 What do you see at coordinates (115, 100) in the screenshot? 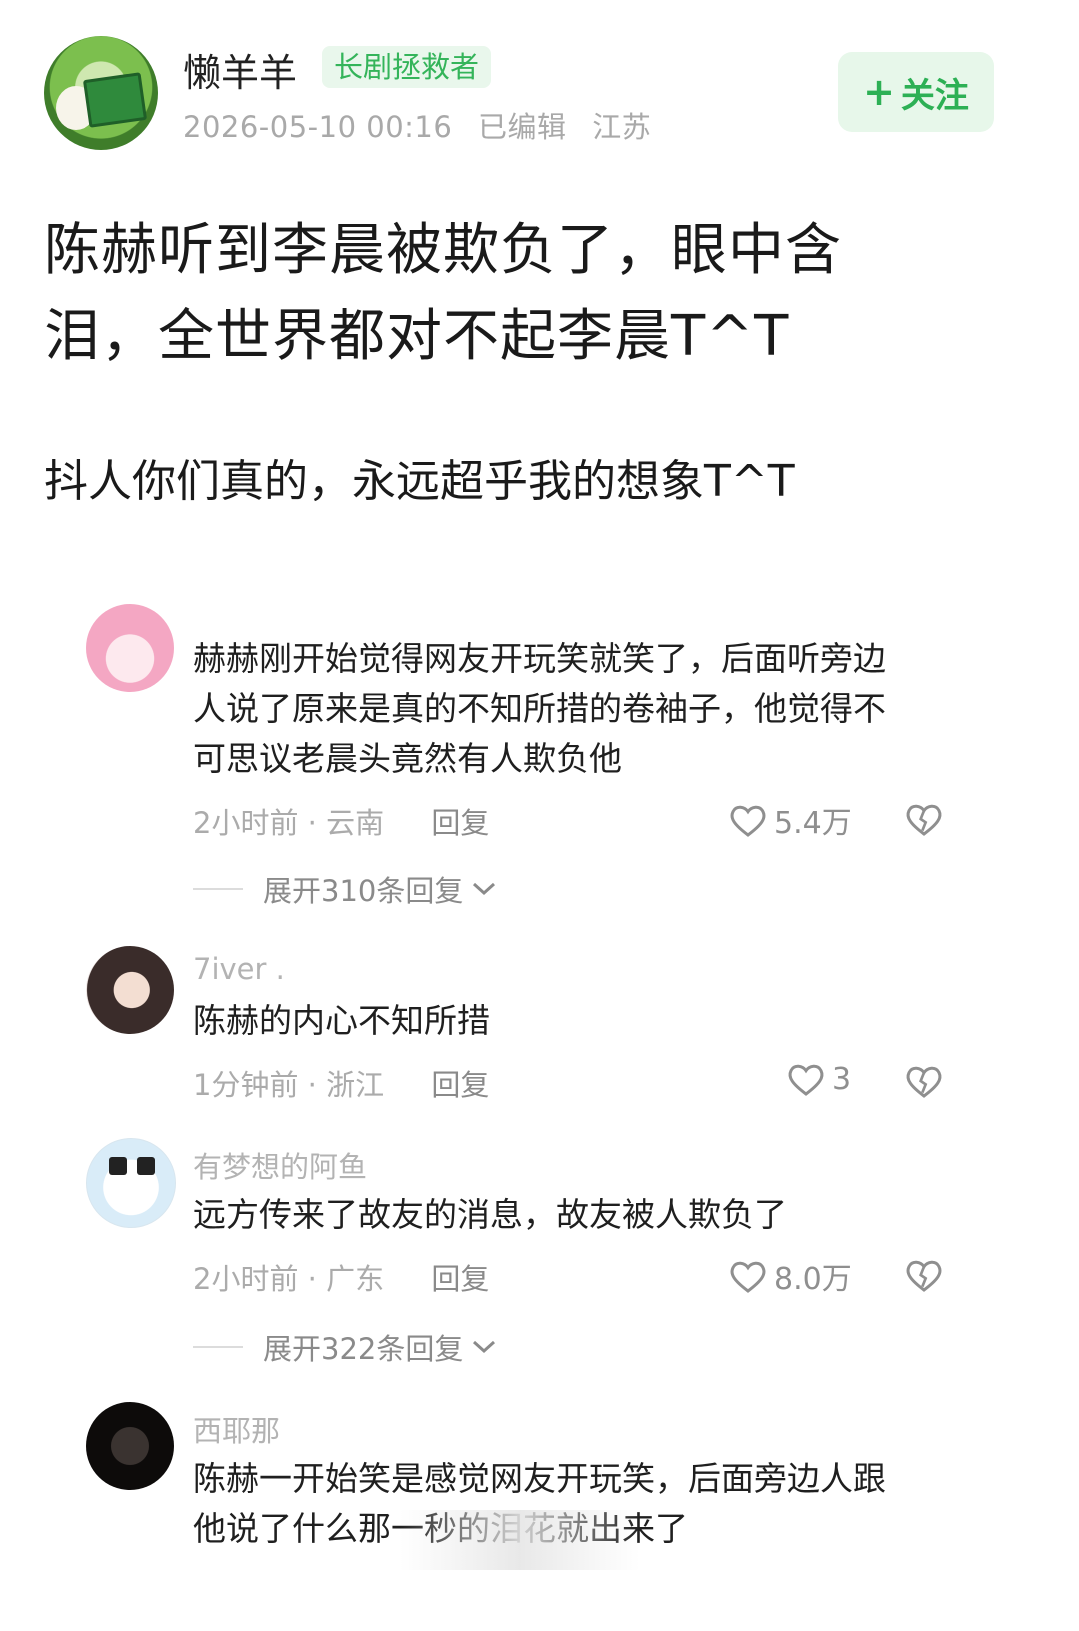
I see `book-illustration` at bounding box center [115, 100].